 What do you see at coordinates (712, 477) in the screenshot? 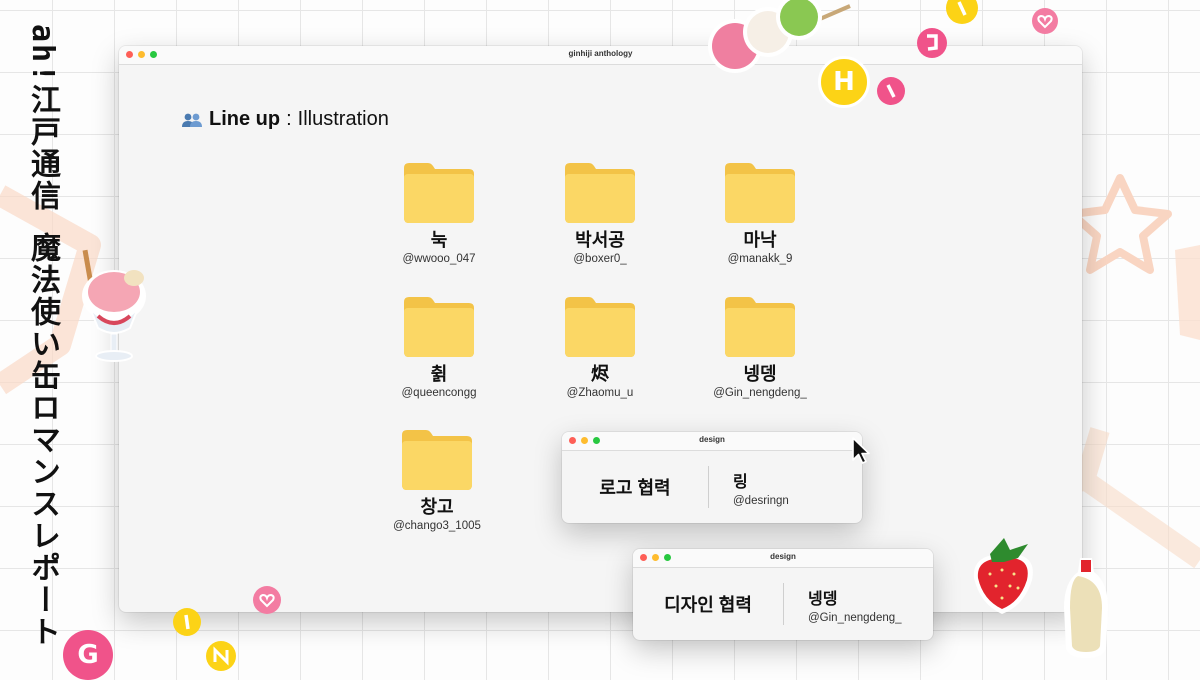
I see `design-popup-logo: design 로고 협력 링 @desringn` at bounding box center [712, 477].